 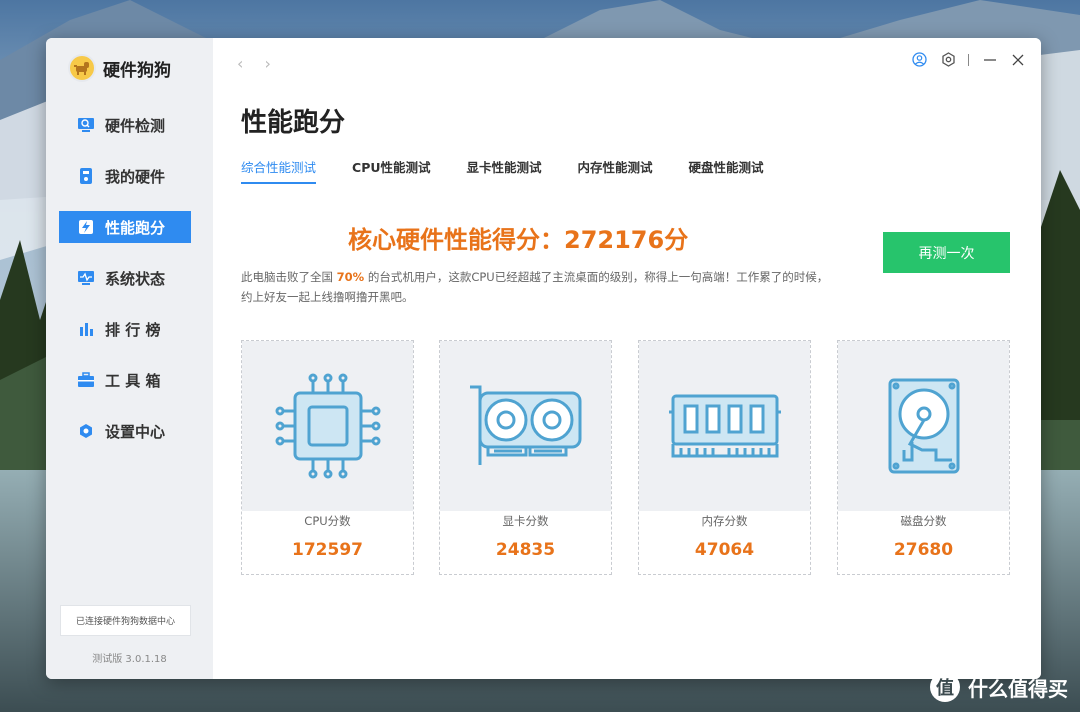 I want to click on close-icon, so click(x=1018, y=60).